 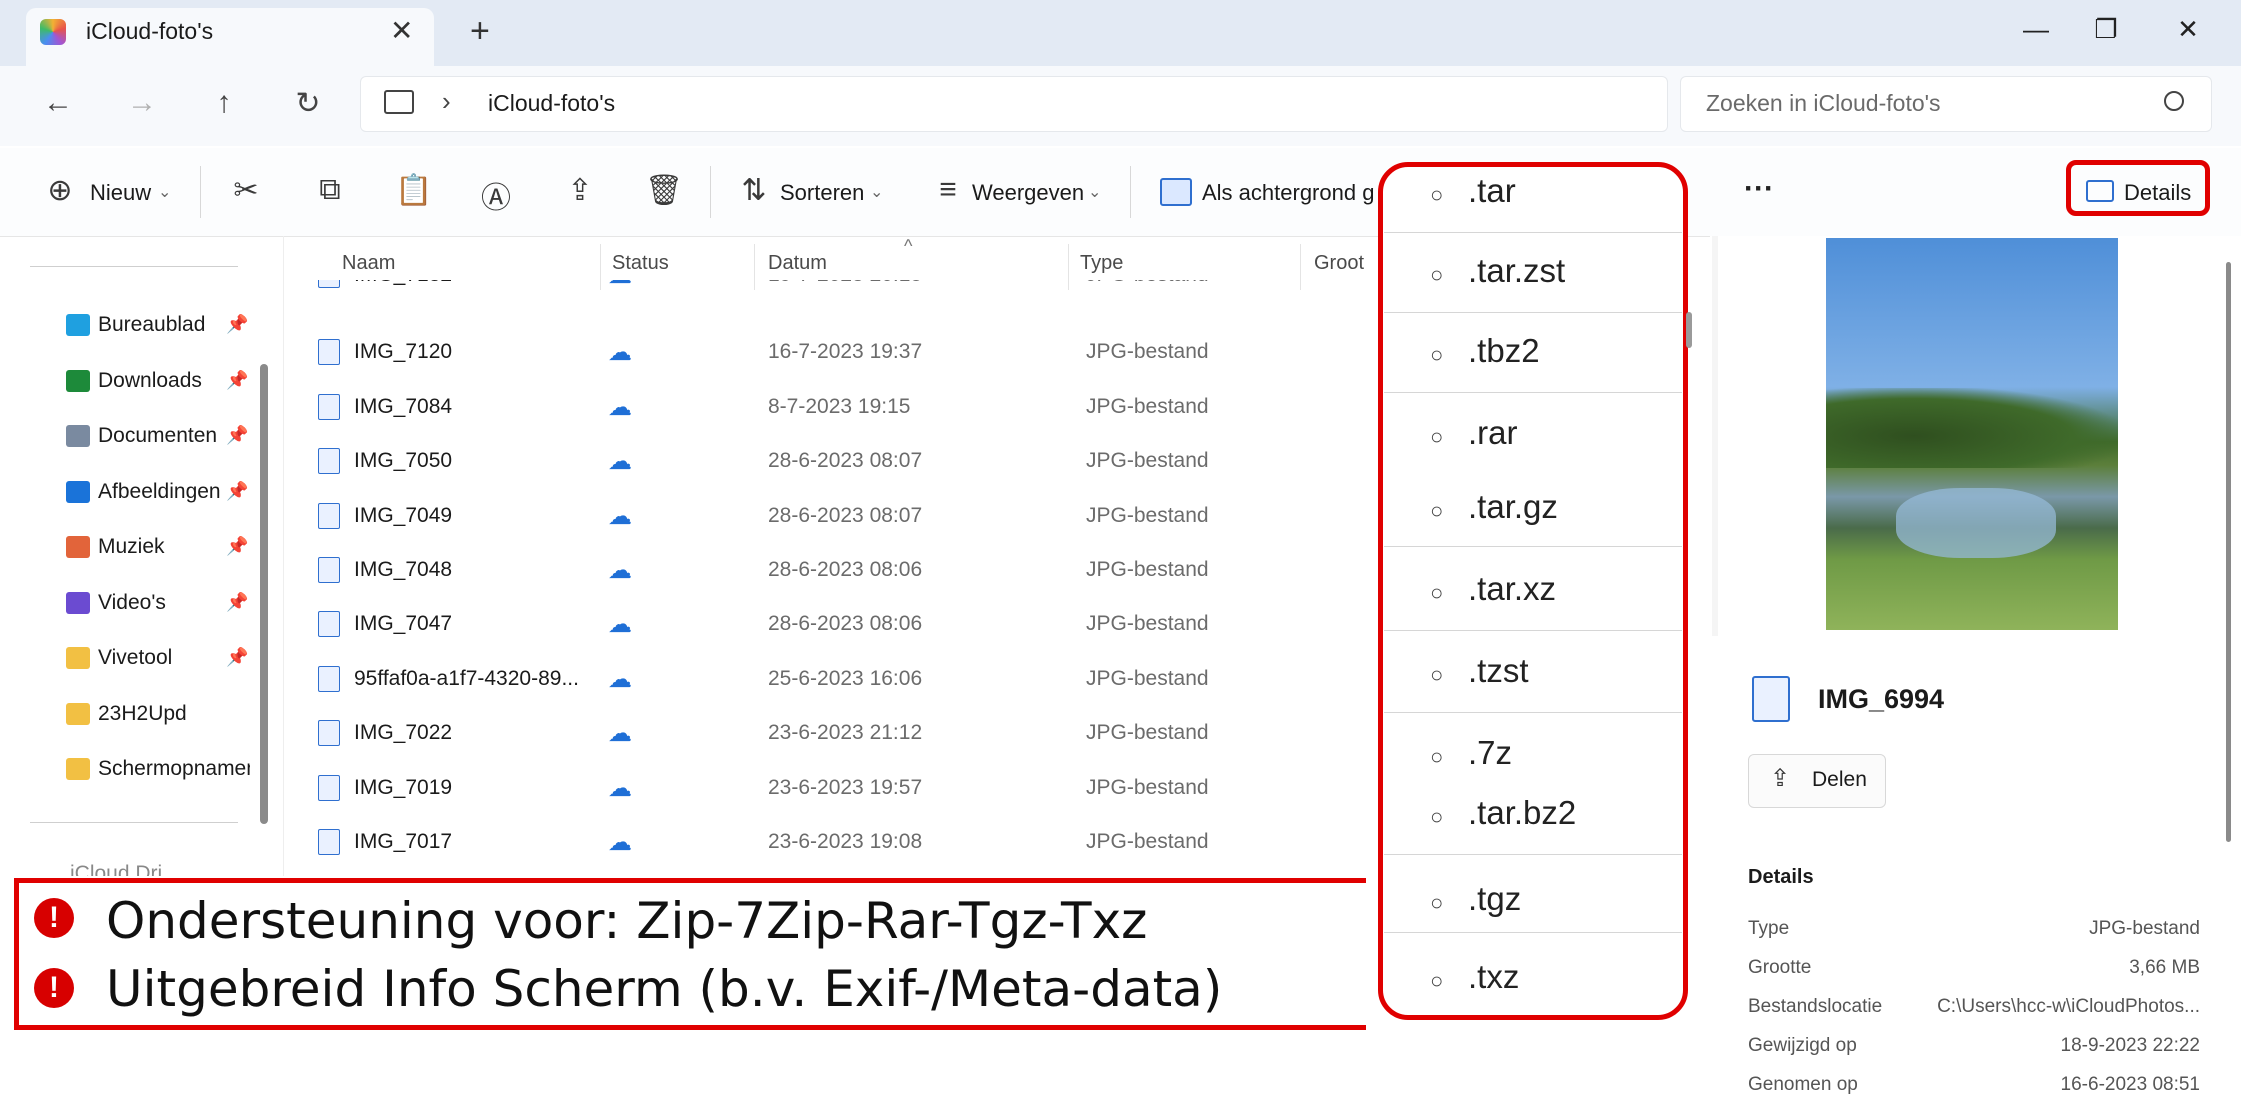 What do you see at coordinates (1339, 263) in the screenshot?
I see `column-header-size: Groot` at bounding box center [1339, 263].